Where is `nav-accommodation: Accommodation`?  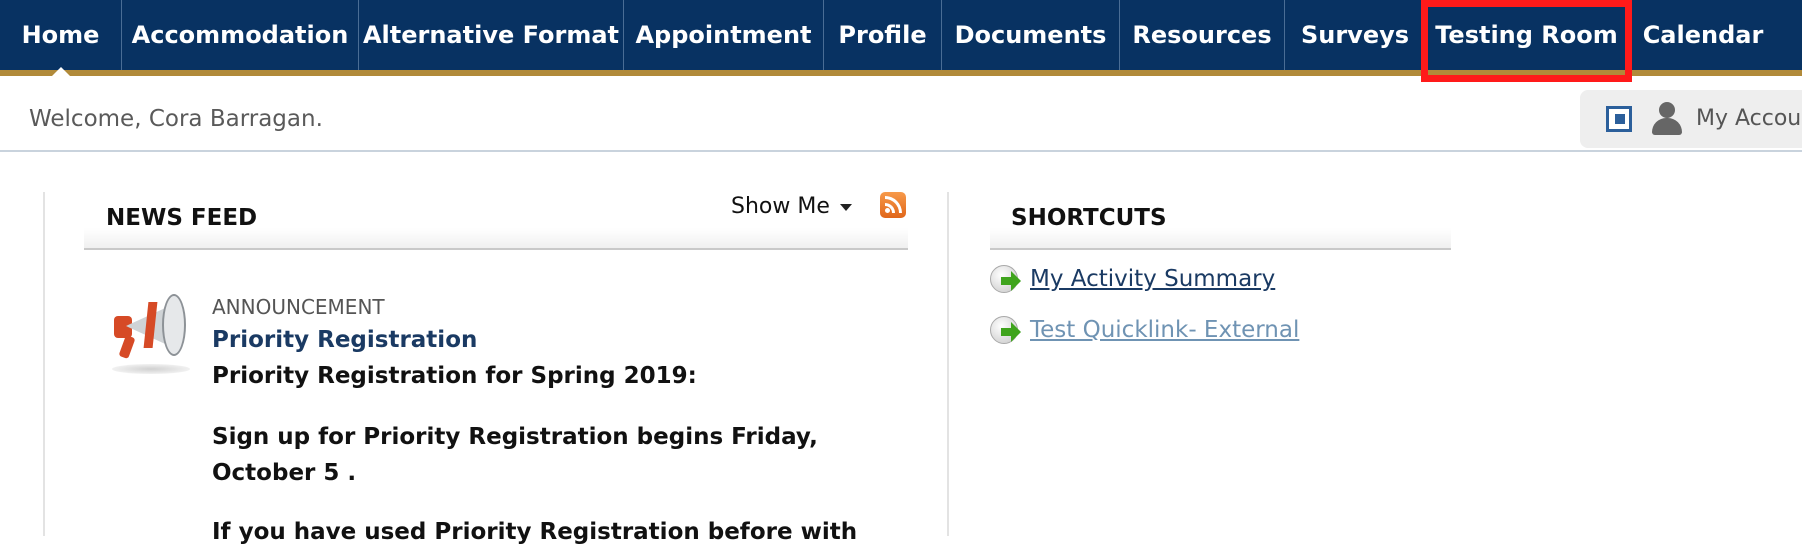
nav-accommodation: Accommodation is located at coordinates (240, 35).